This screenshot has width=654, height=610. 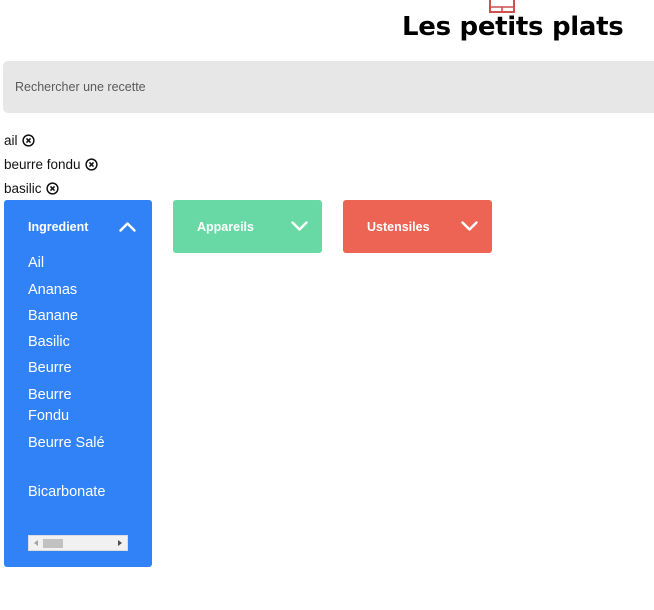 I want to click on ustensiles-dropdown: Ustensiles, so click(x=417, y=226).